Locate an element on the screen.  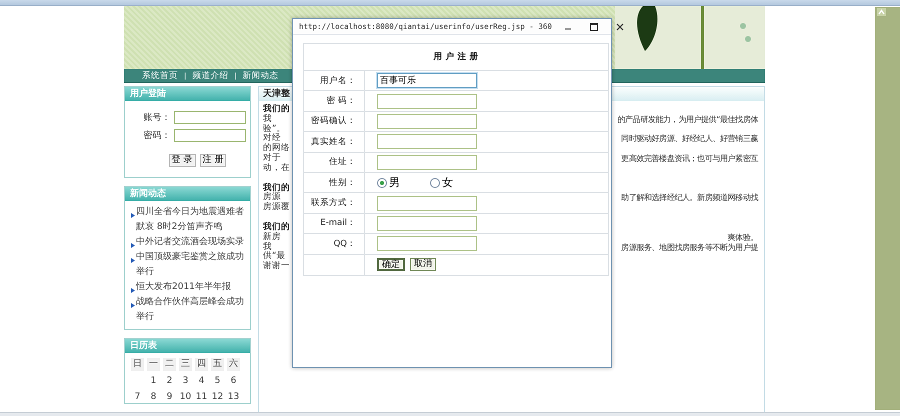
calendar-day: 6 is located at coordinates (233, 381).